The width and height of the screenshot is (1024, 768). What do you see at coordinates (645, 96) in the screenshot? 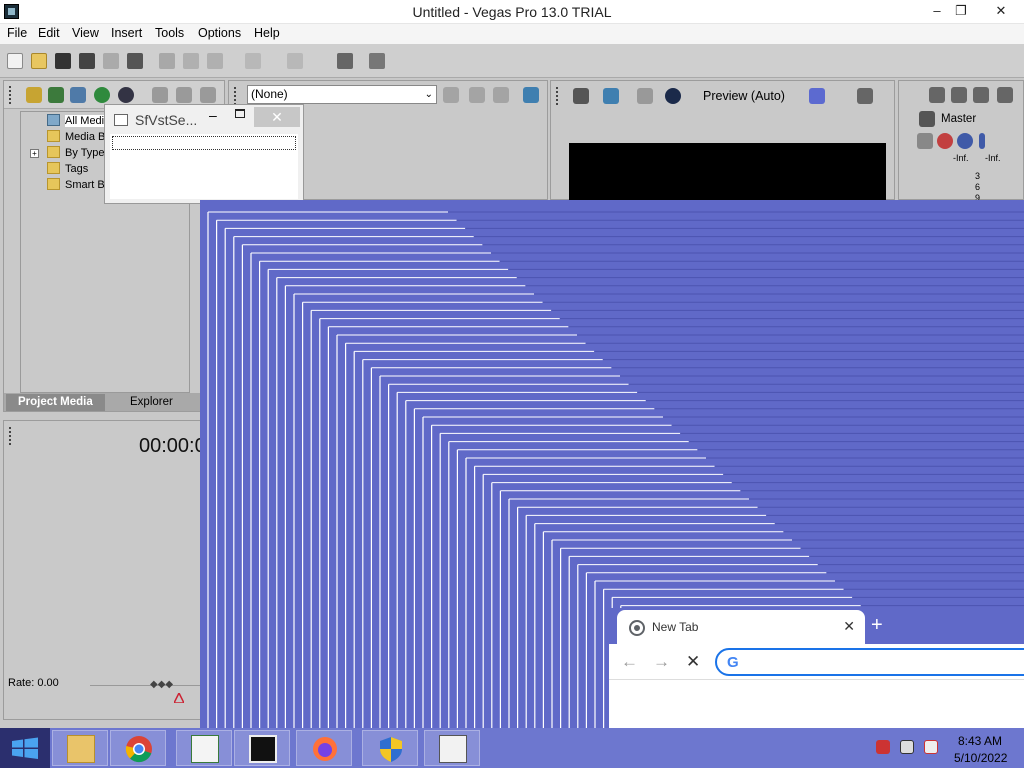
I see `split-screen-icon` at bounding box center [645, 96].